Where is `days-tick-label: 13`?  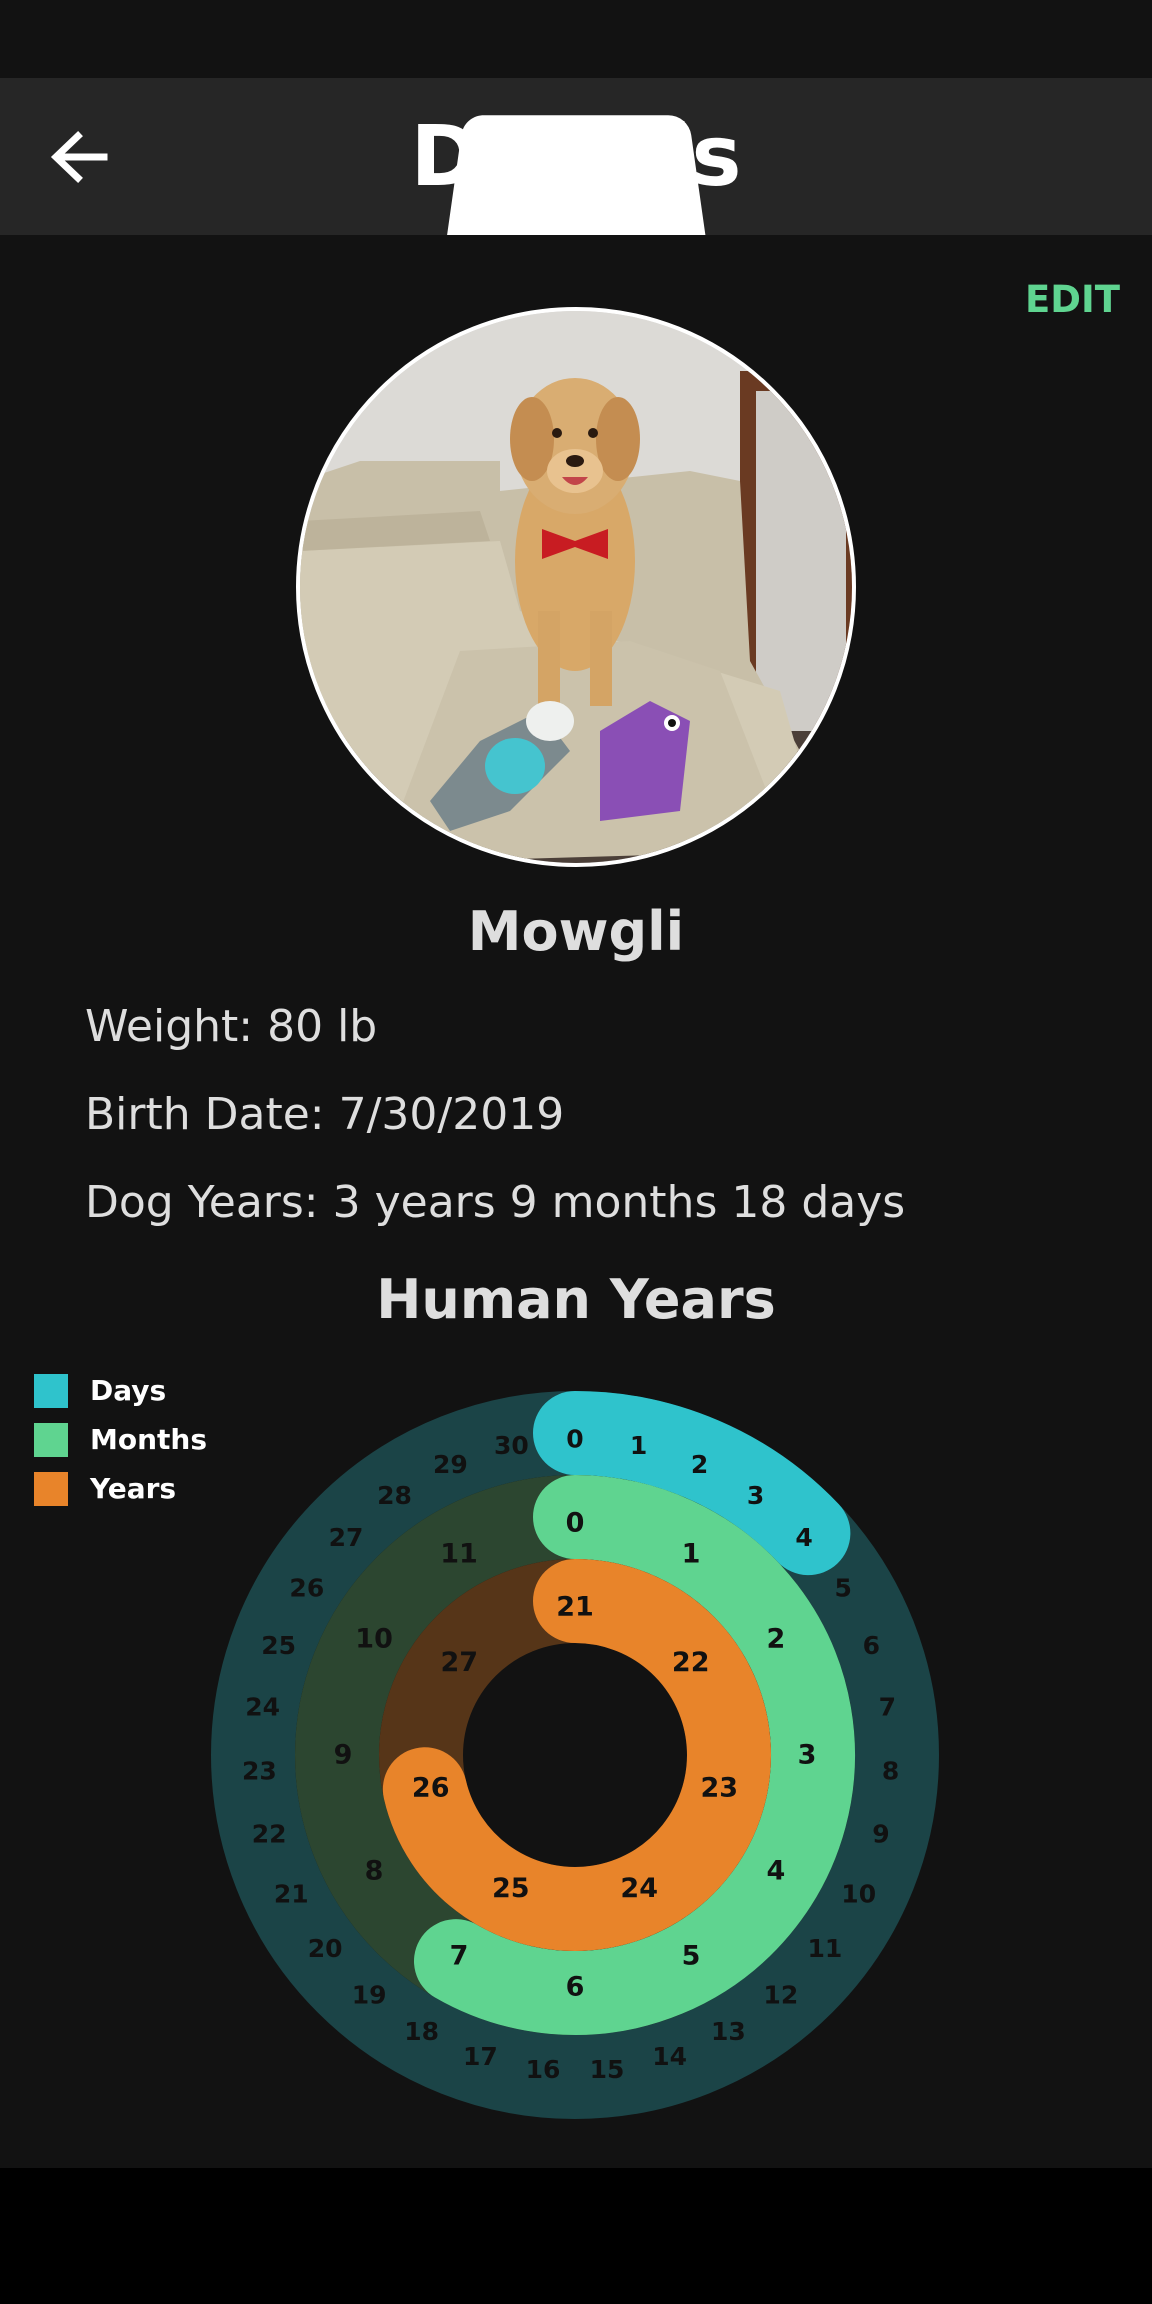
days-tick-label: 13 is located at coordinates (728, 2031).